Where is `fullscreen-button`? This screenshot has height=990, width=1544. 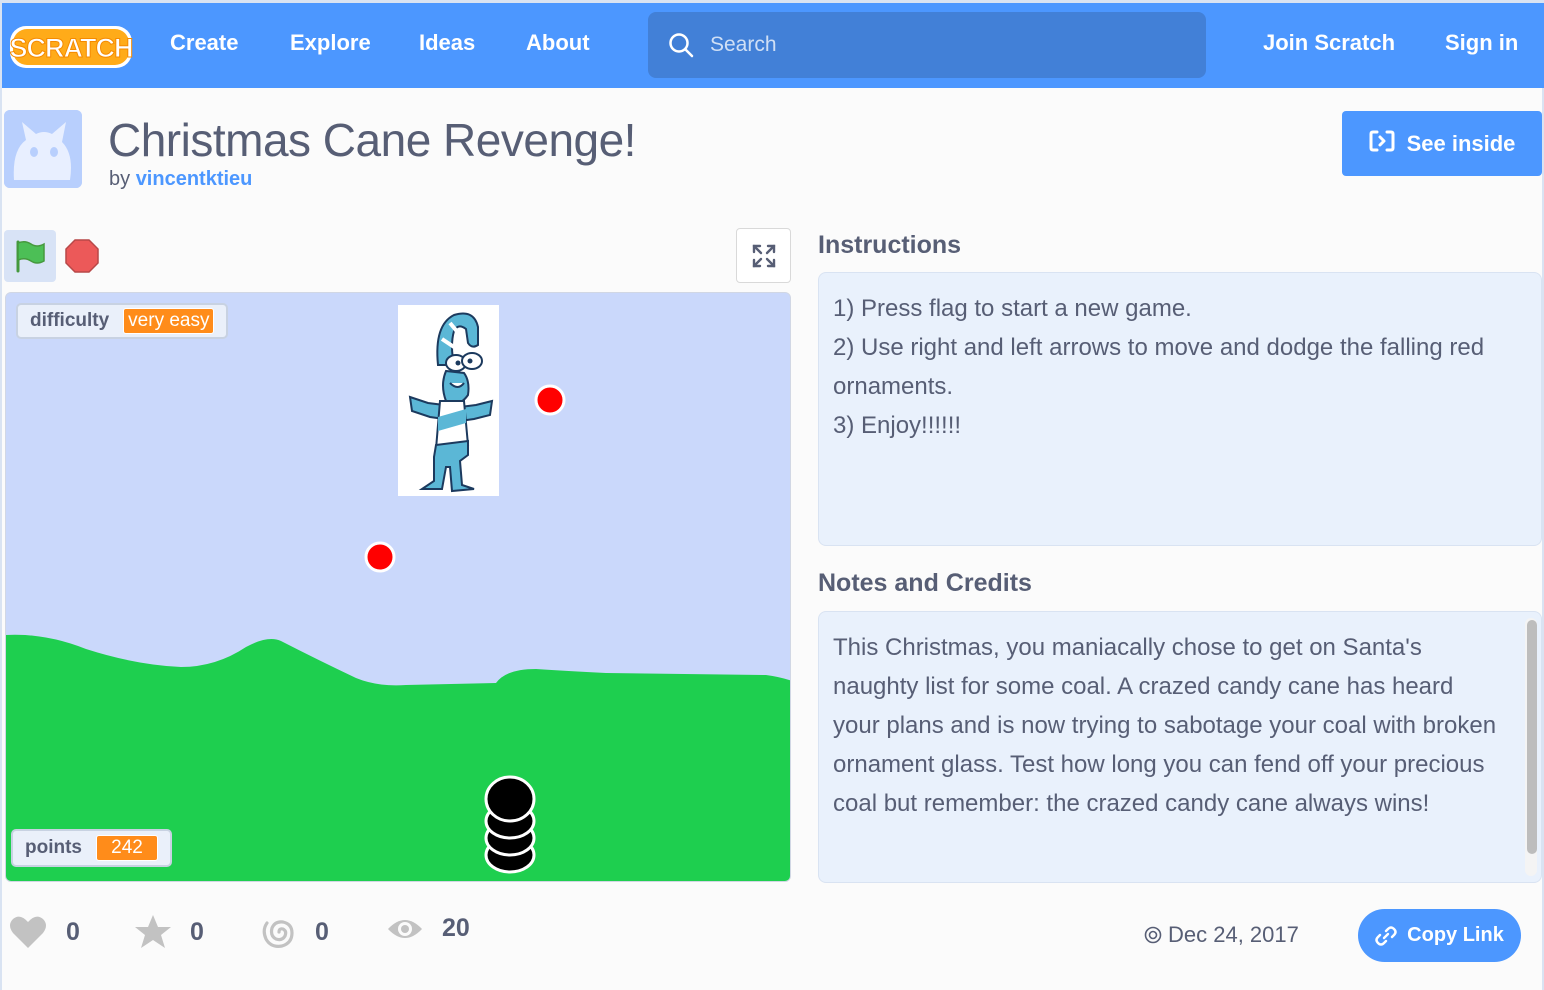 fullscreen-button is located at coordinates (763, 255).